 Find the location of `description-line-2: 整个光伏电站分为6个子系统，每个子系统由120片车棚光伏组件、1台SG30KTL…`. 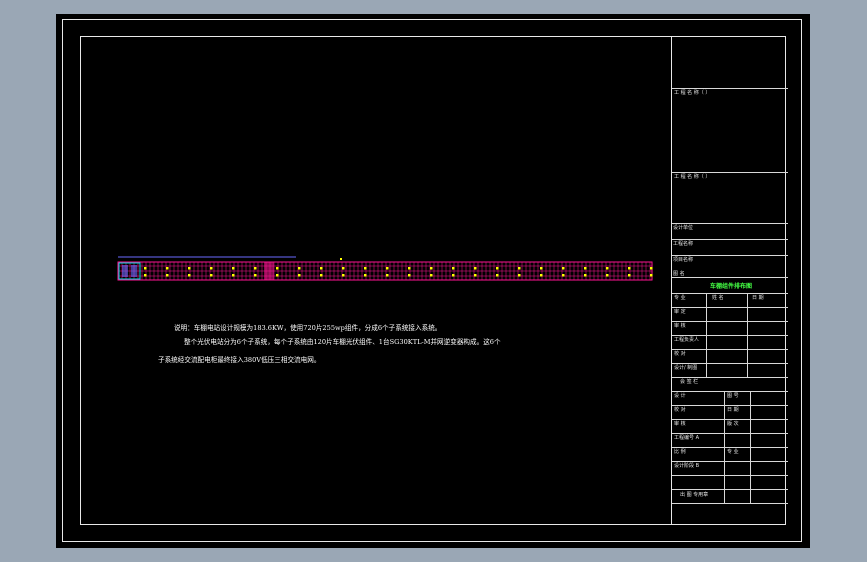

description-line-2: 整个光伏电站分为6个子系统，每个子系统由120片车棚光伏组件、1台SG30KTL… is located at coordinates (342, 342).